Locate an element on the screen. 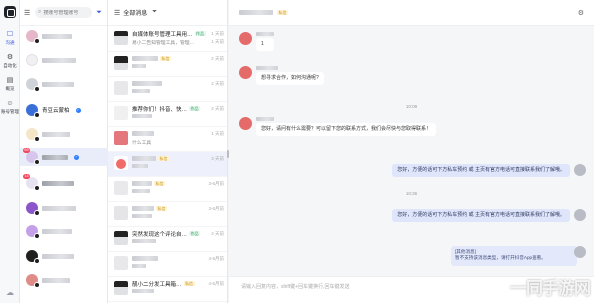 The width and height of the screenshot is (594, 303). conversation-item: 突然发现这个评论自… 作品 4 天前 is located at coordinates (167, 239).